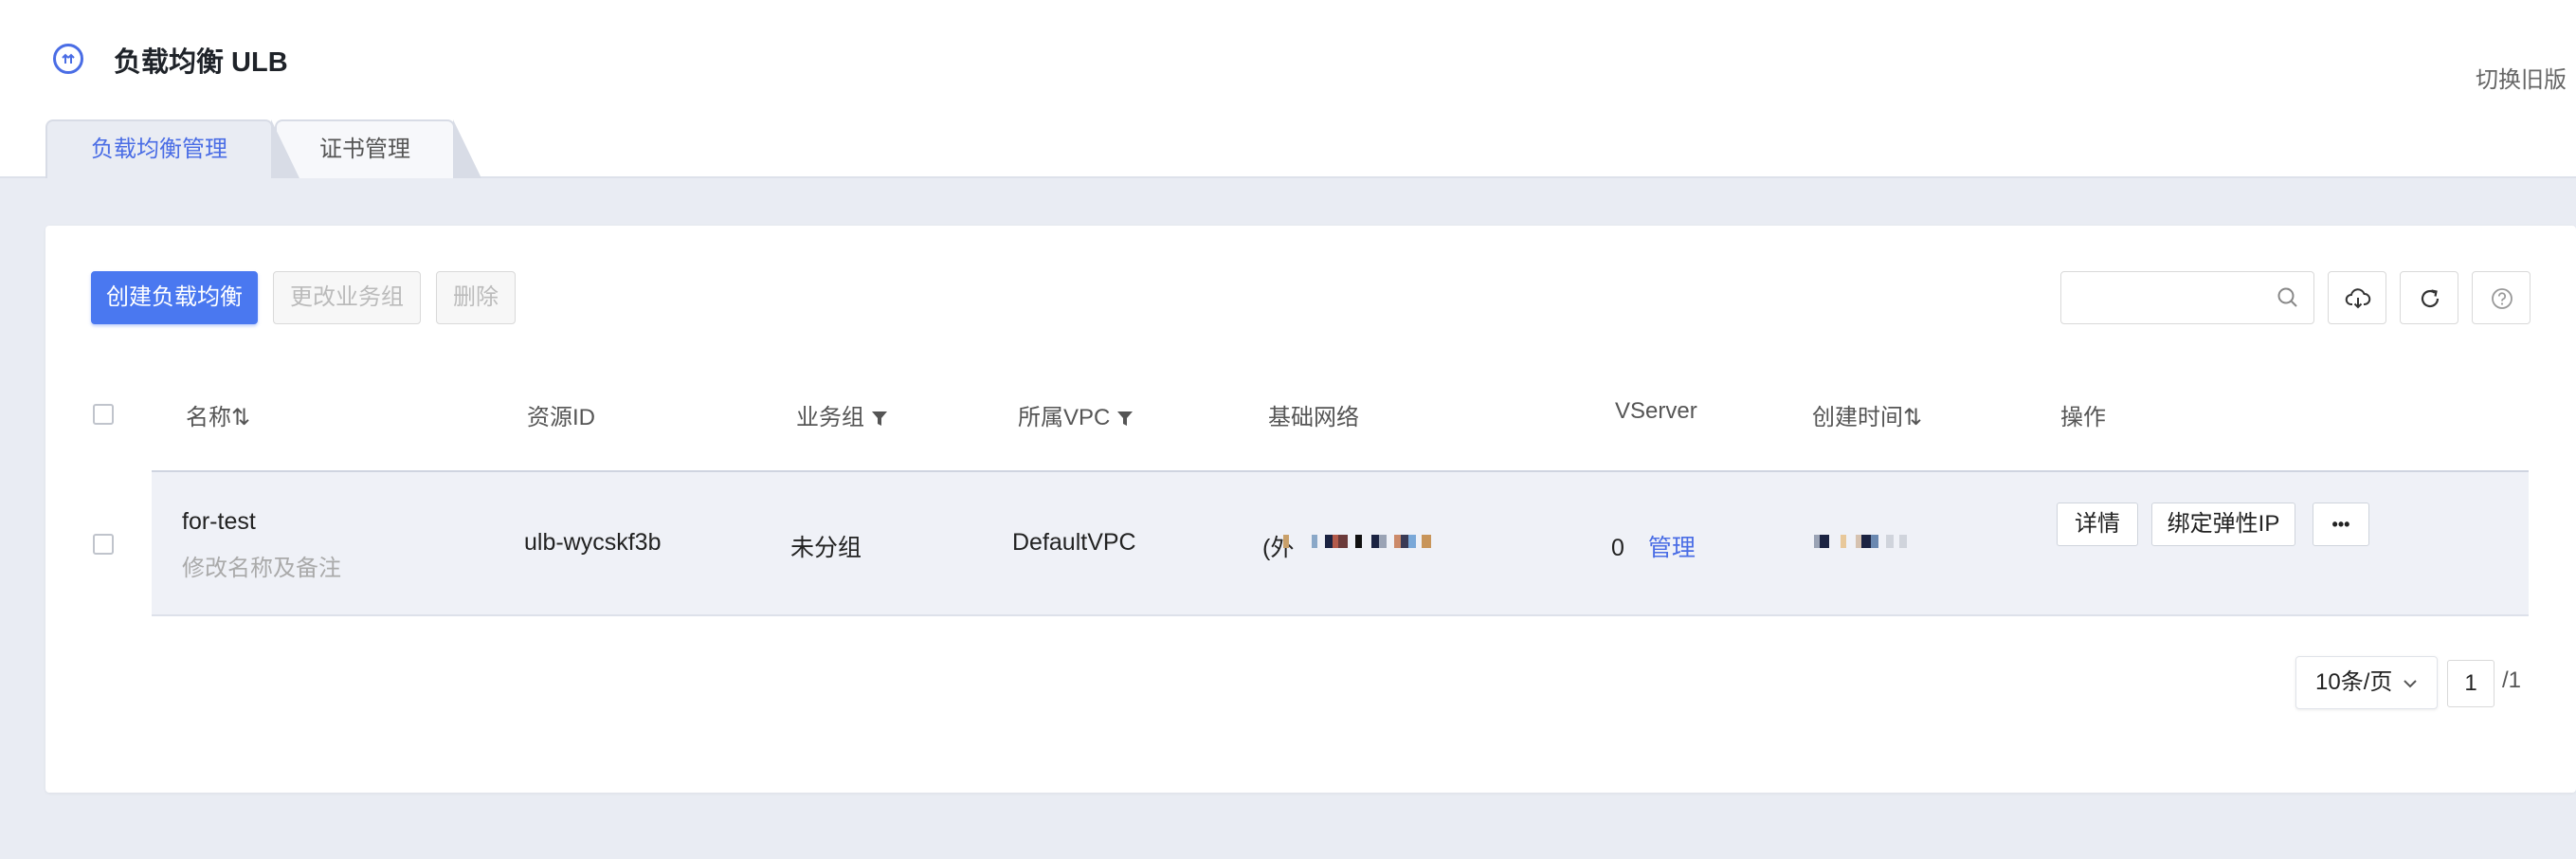 Image resolution: width=2576 pixels, height=859 pixels. I want to click on row-group: 未分组, so click(826, 548).